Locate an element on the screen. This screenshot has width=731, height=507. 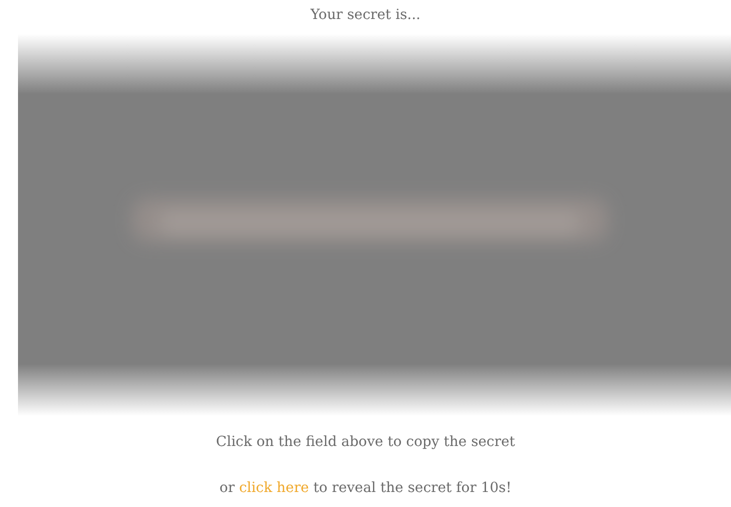
reveal-hint: or click here to reveal the secret for 10s! is located at coordinates (366, 488).